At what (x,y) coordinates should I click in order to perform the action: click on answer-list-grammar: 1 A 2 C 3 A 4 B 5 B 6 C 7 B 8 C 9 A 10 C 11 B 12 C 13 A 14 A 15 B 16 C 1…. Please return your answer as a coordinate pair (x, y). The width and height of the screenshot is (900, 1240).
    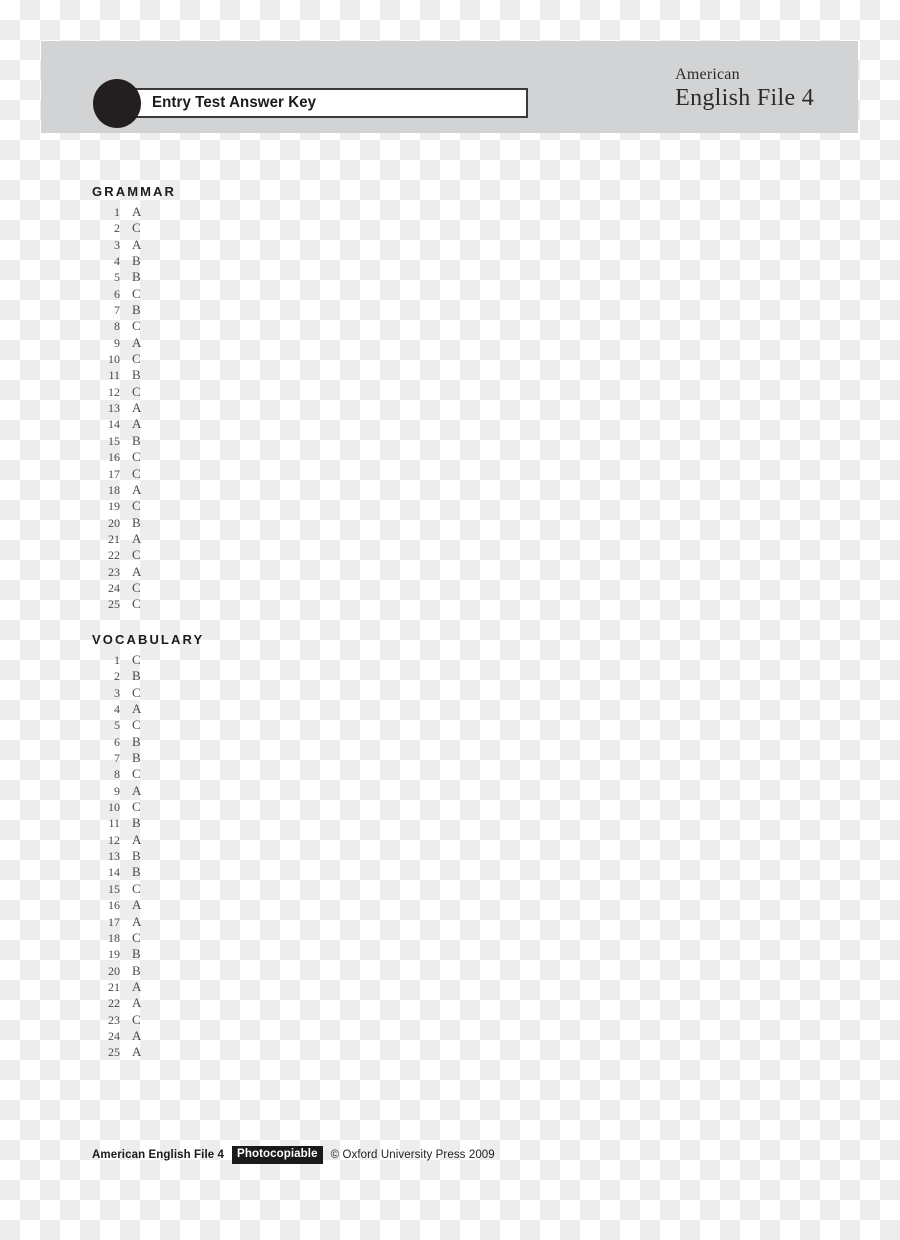
    Looking at the image, I should click on (134, 408).